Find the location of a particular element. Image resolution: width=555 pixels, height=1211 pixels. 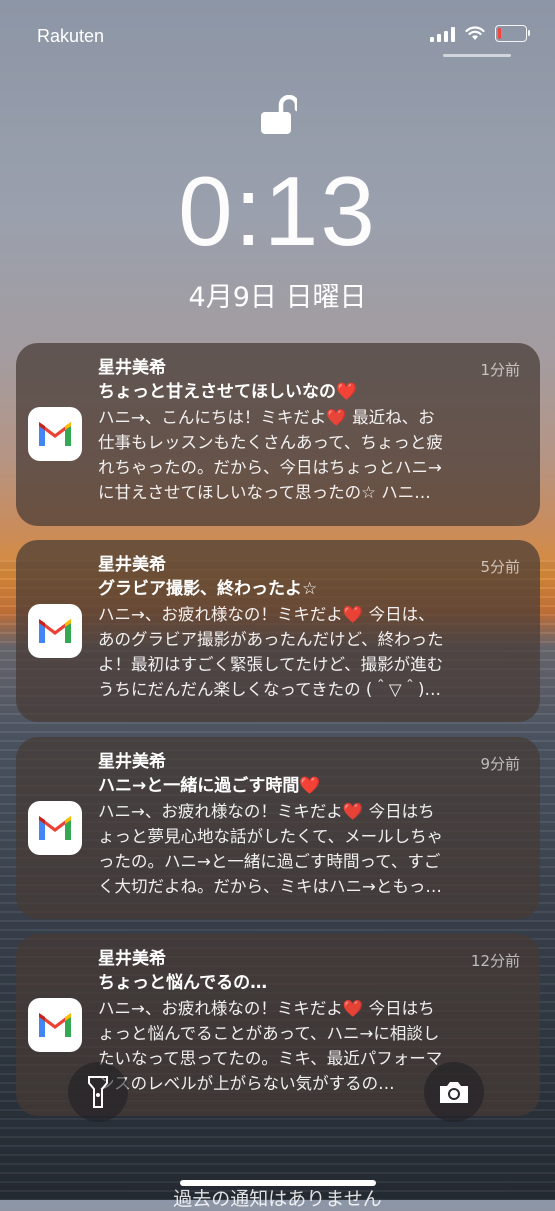

carrier-name: Rakuten is located at coordinates (71, 36).